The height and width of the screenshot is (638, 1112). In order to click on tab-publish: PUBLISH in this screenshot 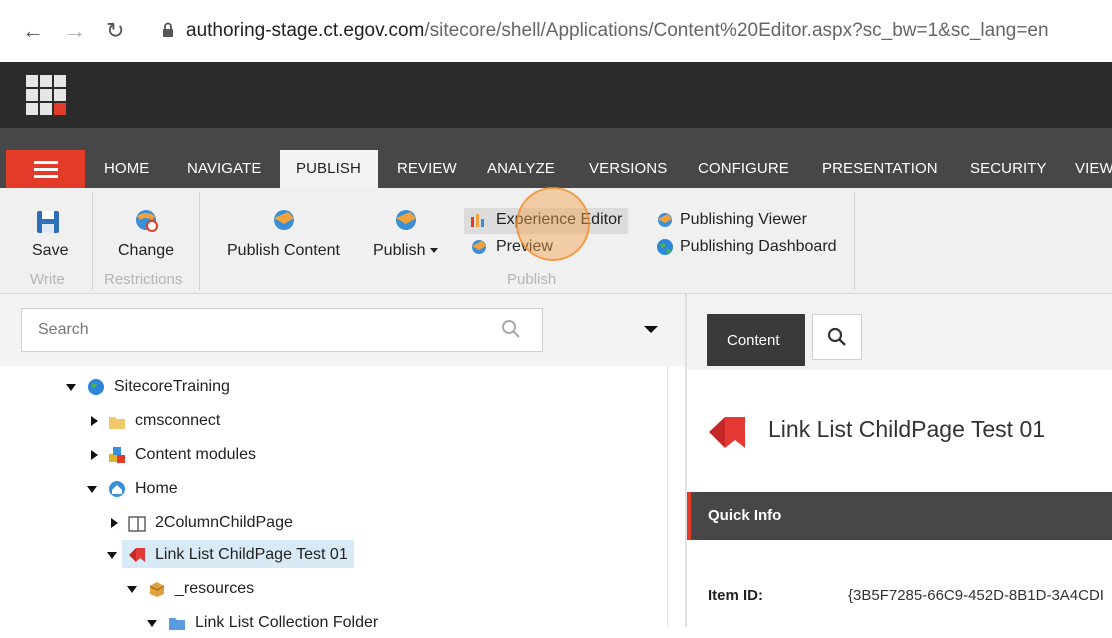, I will do `click(328, 168)`.